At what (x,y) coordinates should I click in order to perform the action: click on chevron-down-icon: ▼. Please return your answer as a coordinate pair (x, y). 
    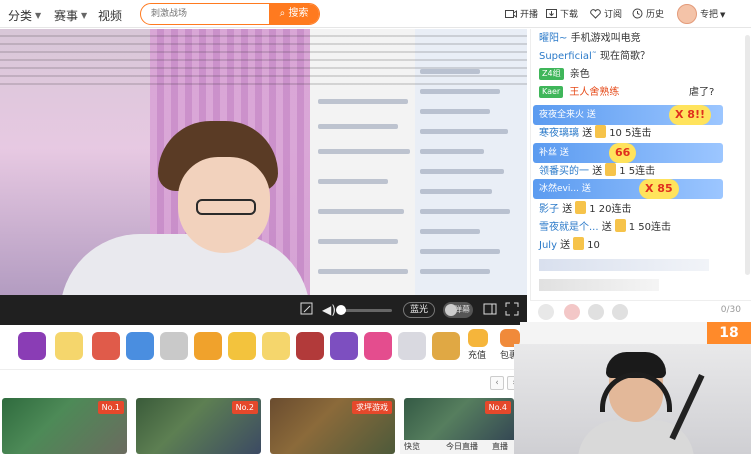
    Looking at the image, I should click on (84, 15).